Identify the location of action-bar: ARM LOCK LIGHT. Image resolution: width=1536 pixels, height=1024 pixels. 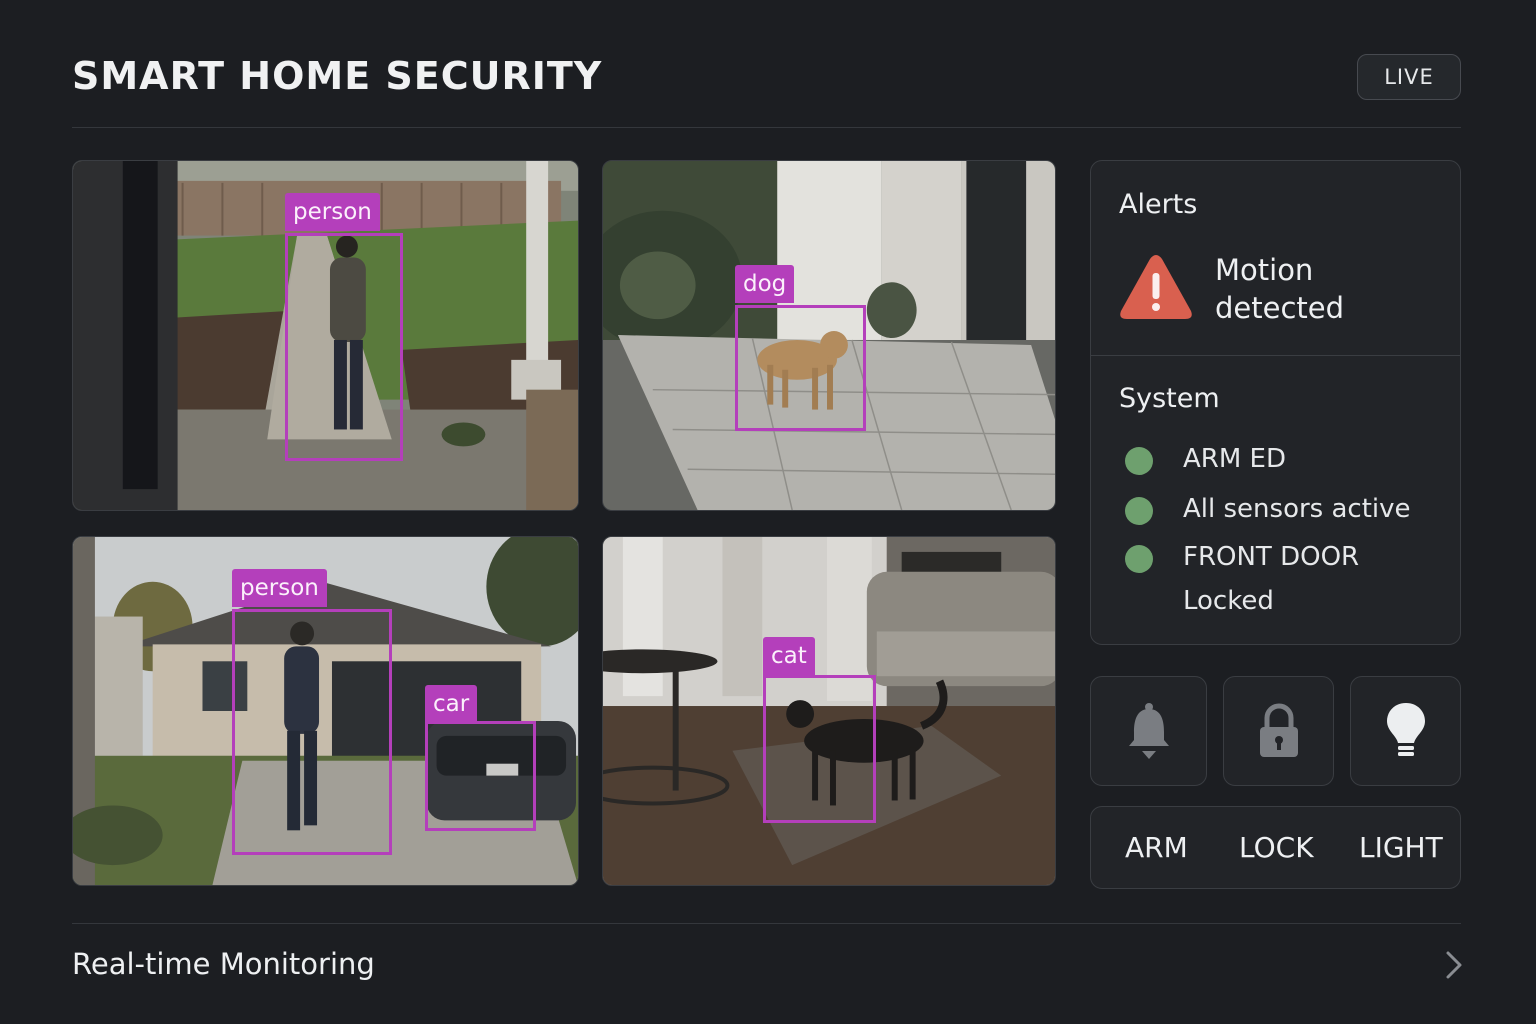
(1275, 847).